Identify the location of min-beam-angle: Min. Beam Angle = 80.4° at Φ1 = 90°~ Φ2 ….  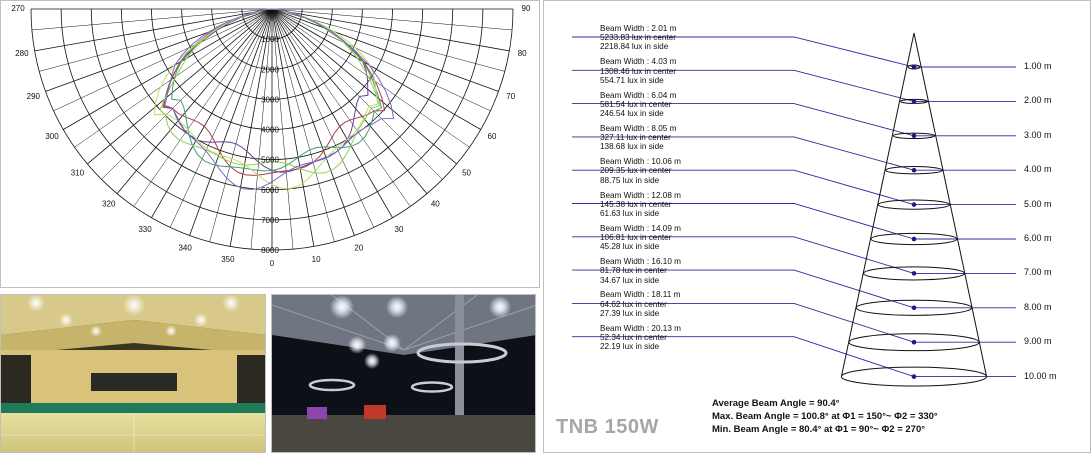
(819, 429).